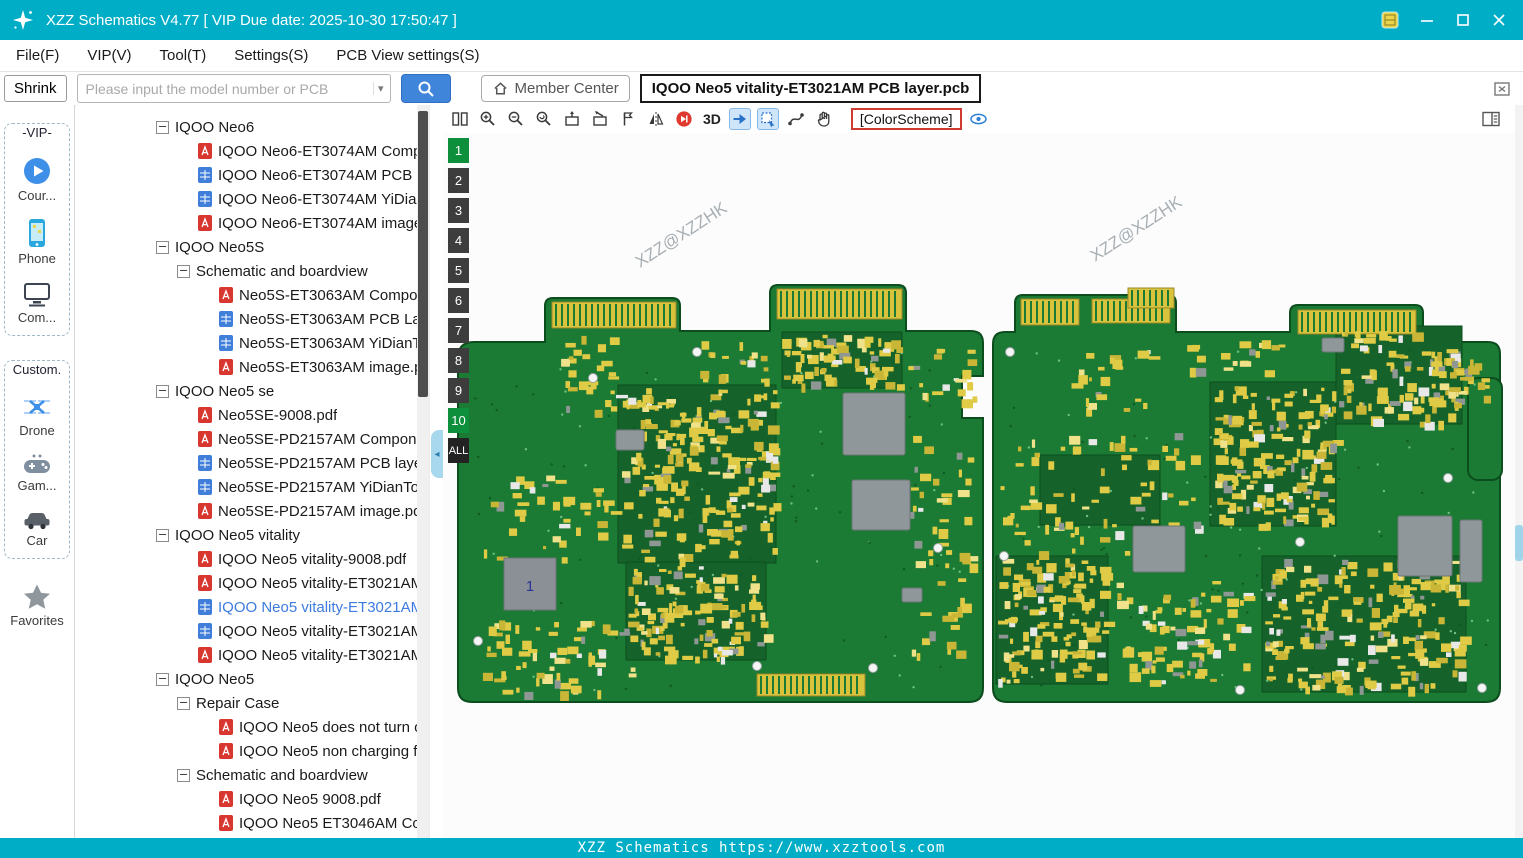  Describe the element at coordinates (796, 119) in the screenshot. I see `measure-curve-icon` at that location.